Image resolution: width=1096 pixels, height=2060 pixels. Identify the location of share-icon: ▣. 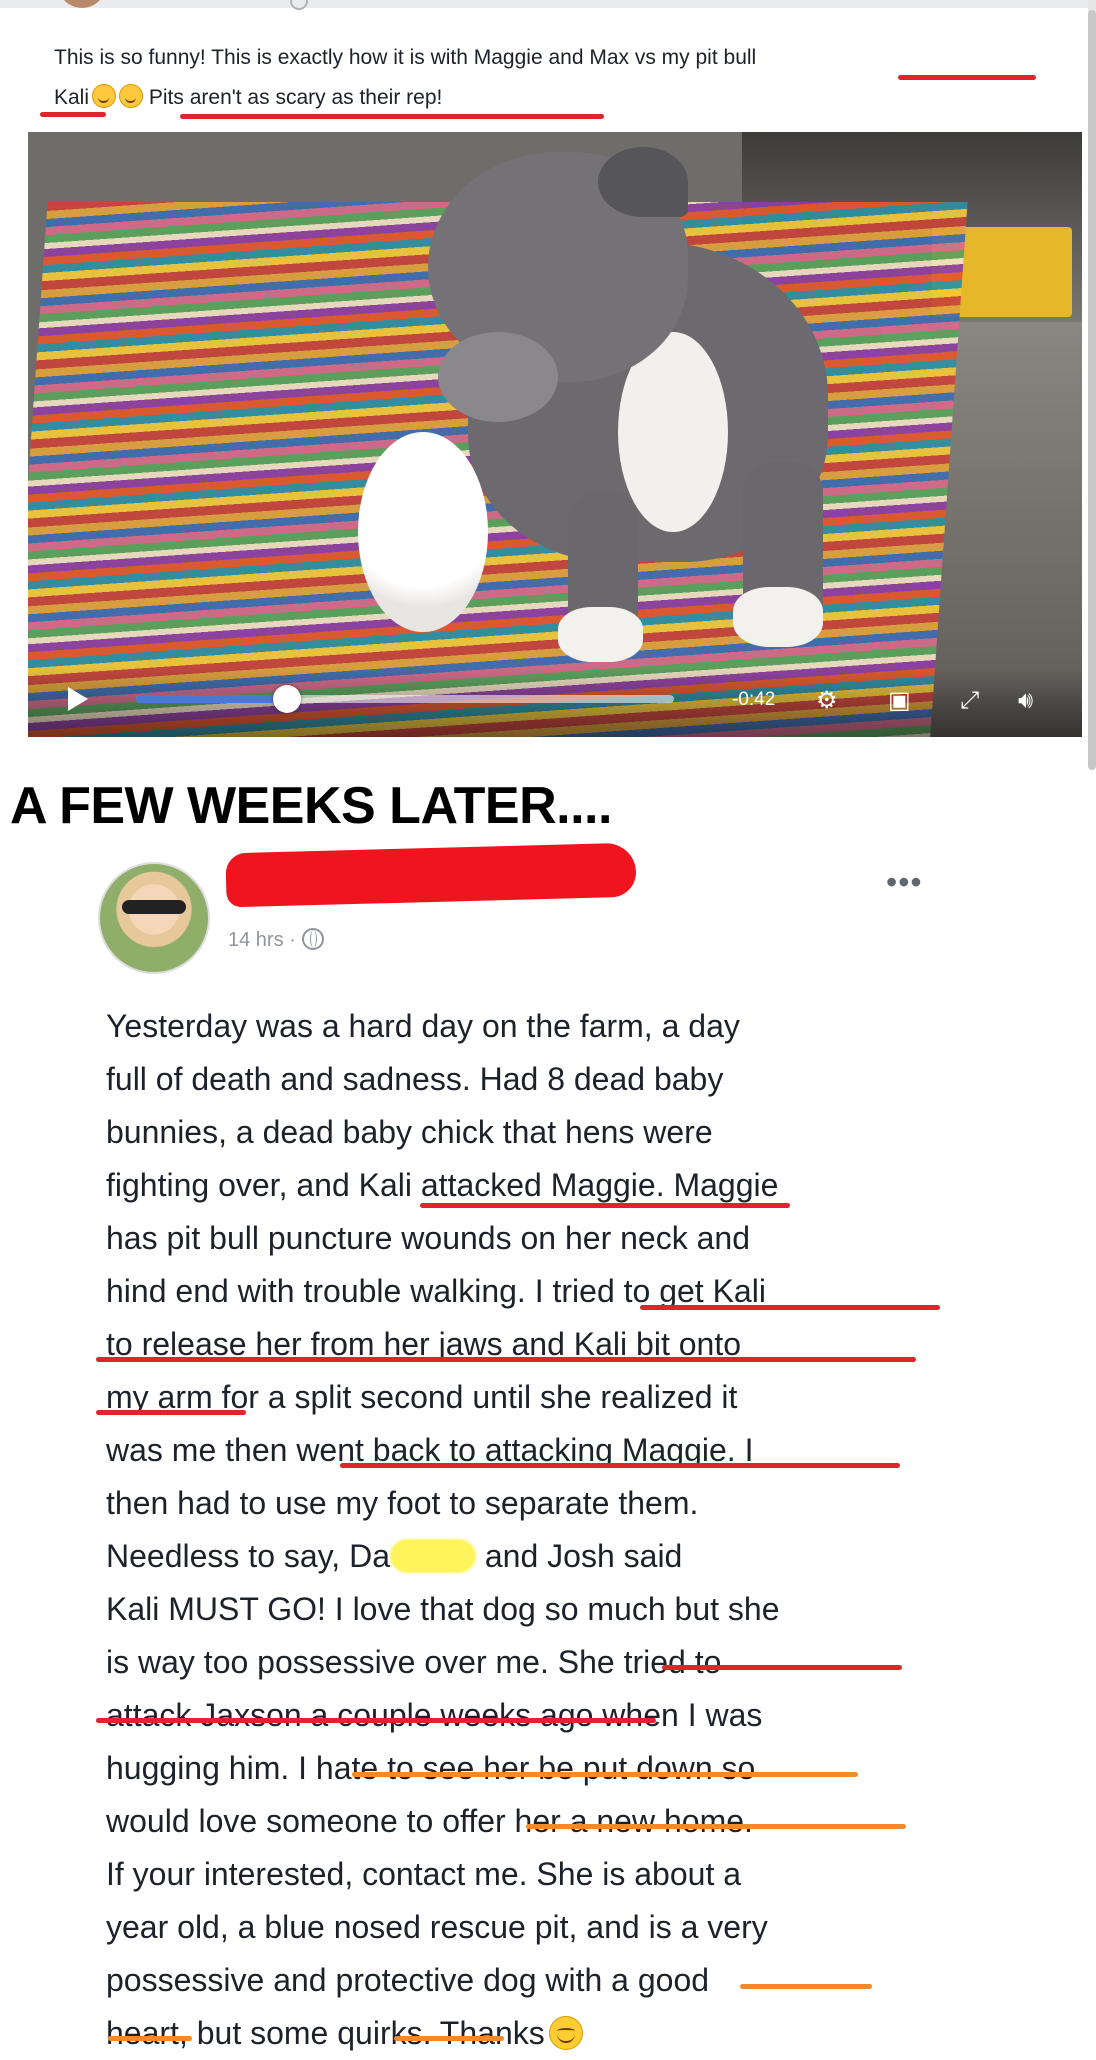
(899, 701).